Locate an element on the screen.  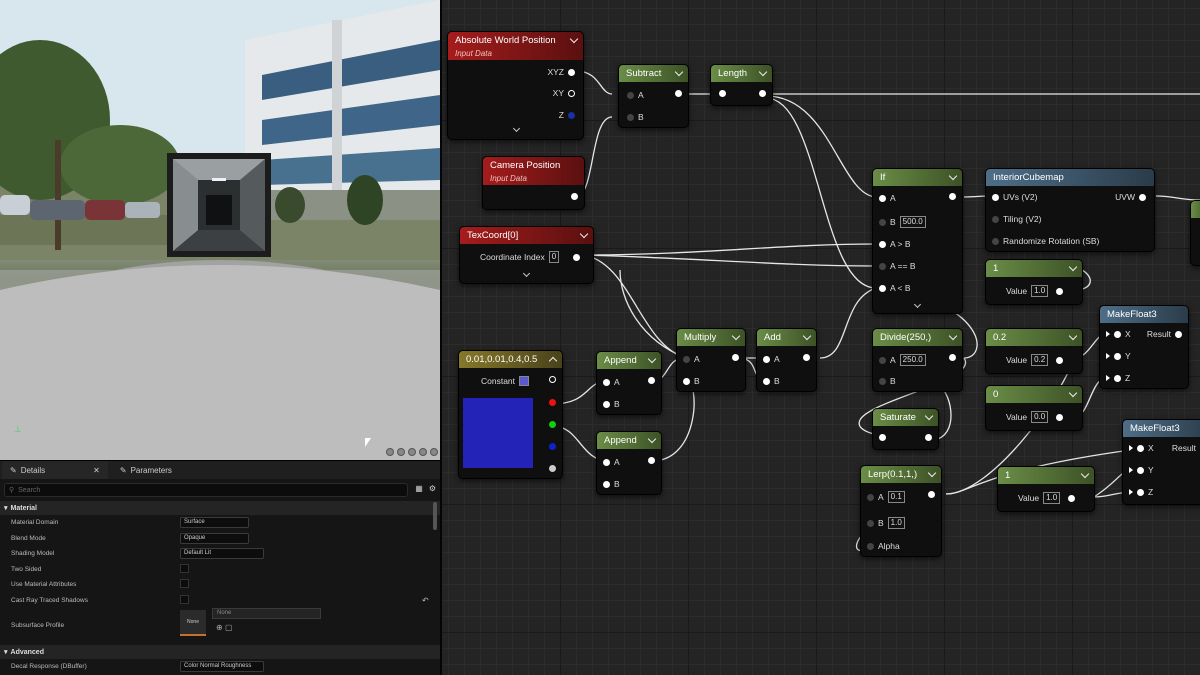
pin-tiling: Tiling (V2) is located at coordinates (1016, 219).